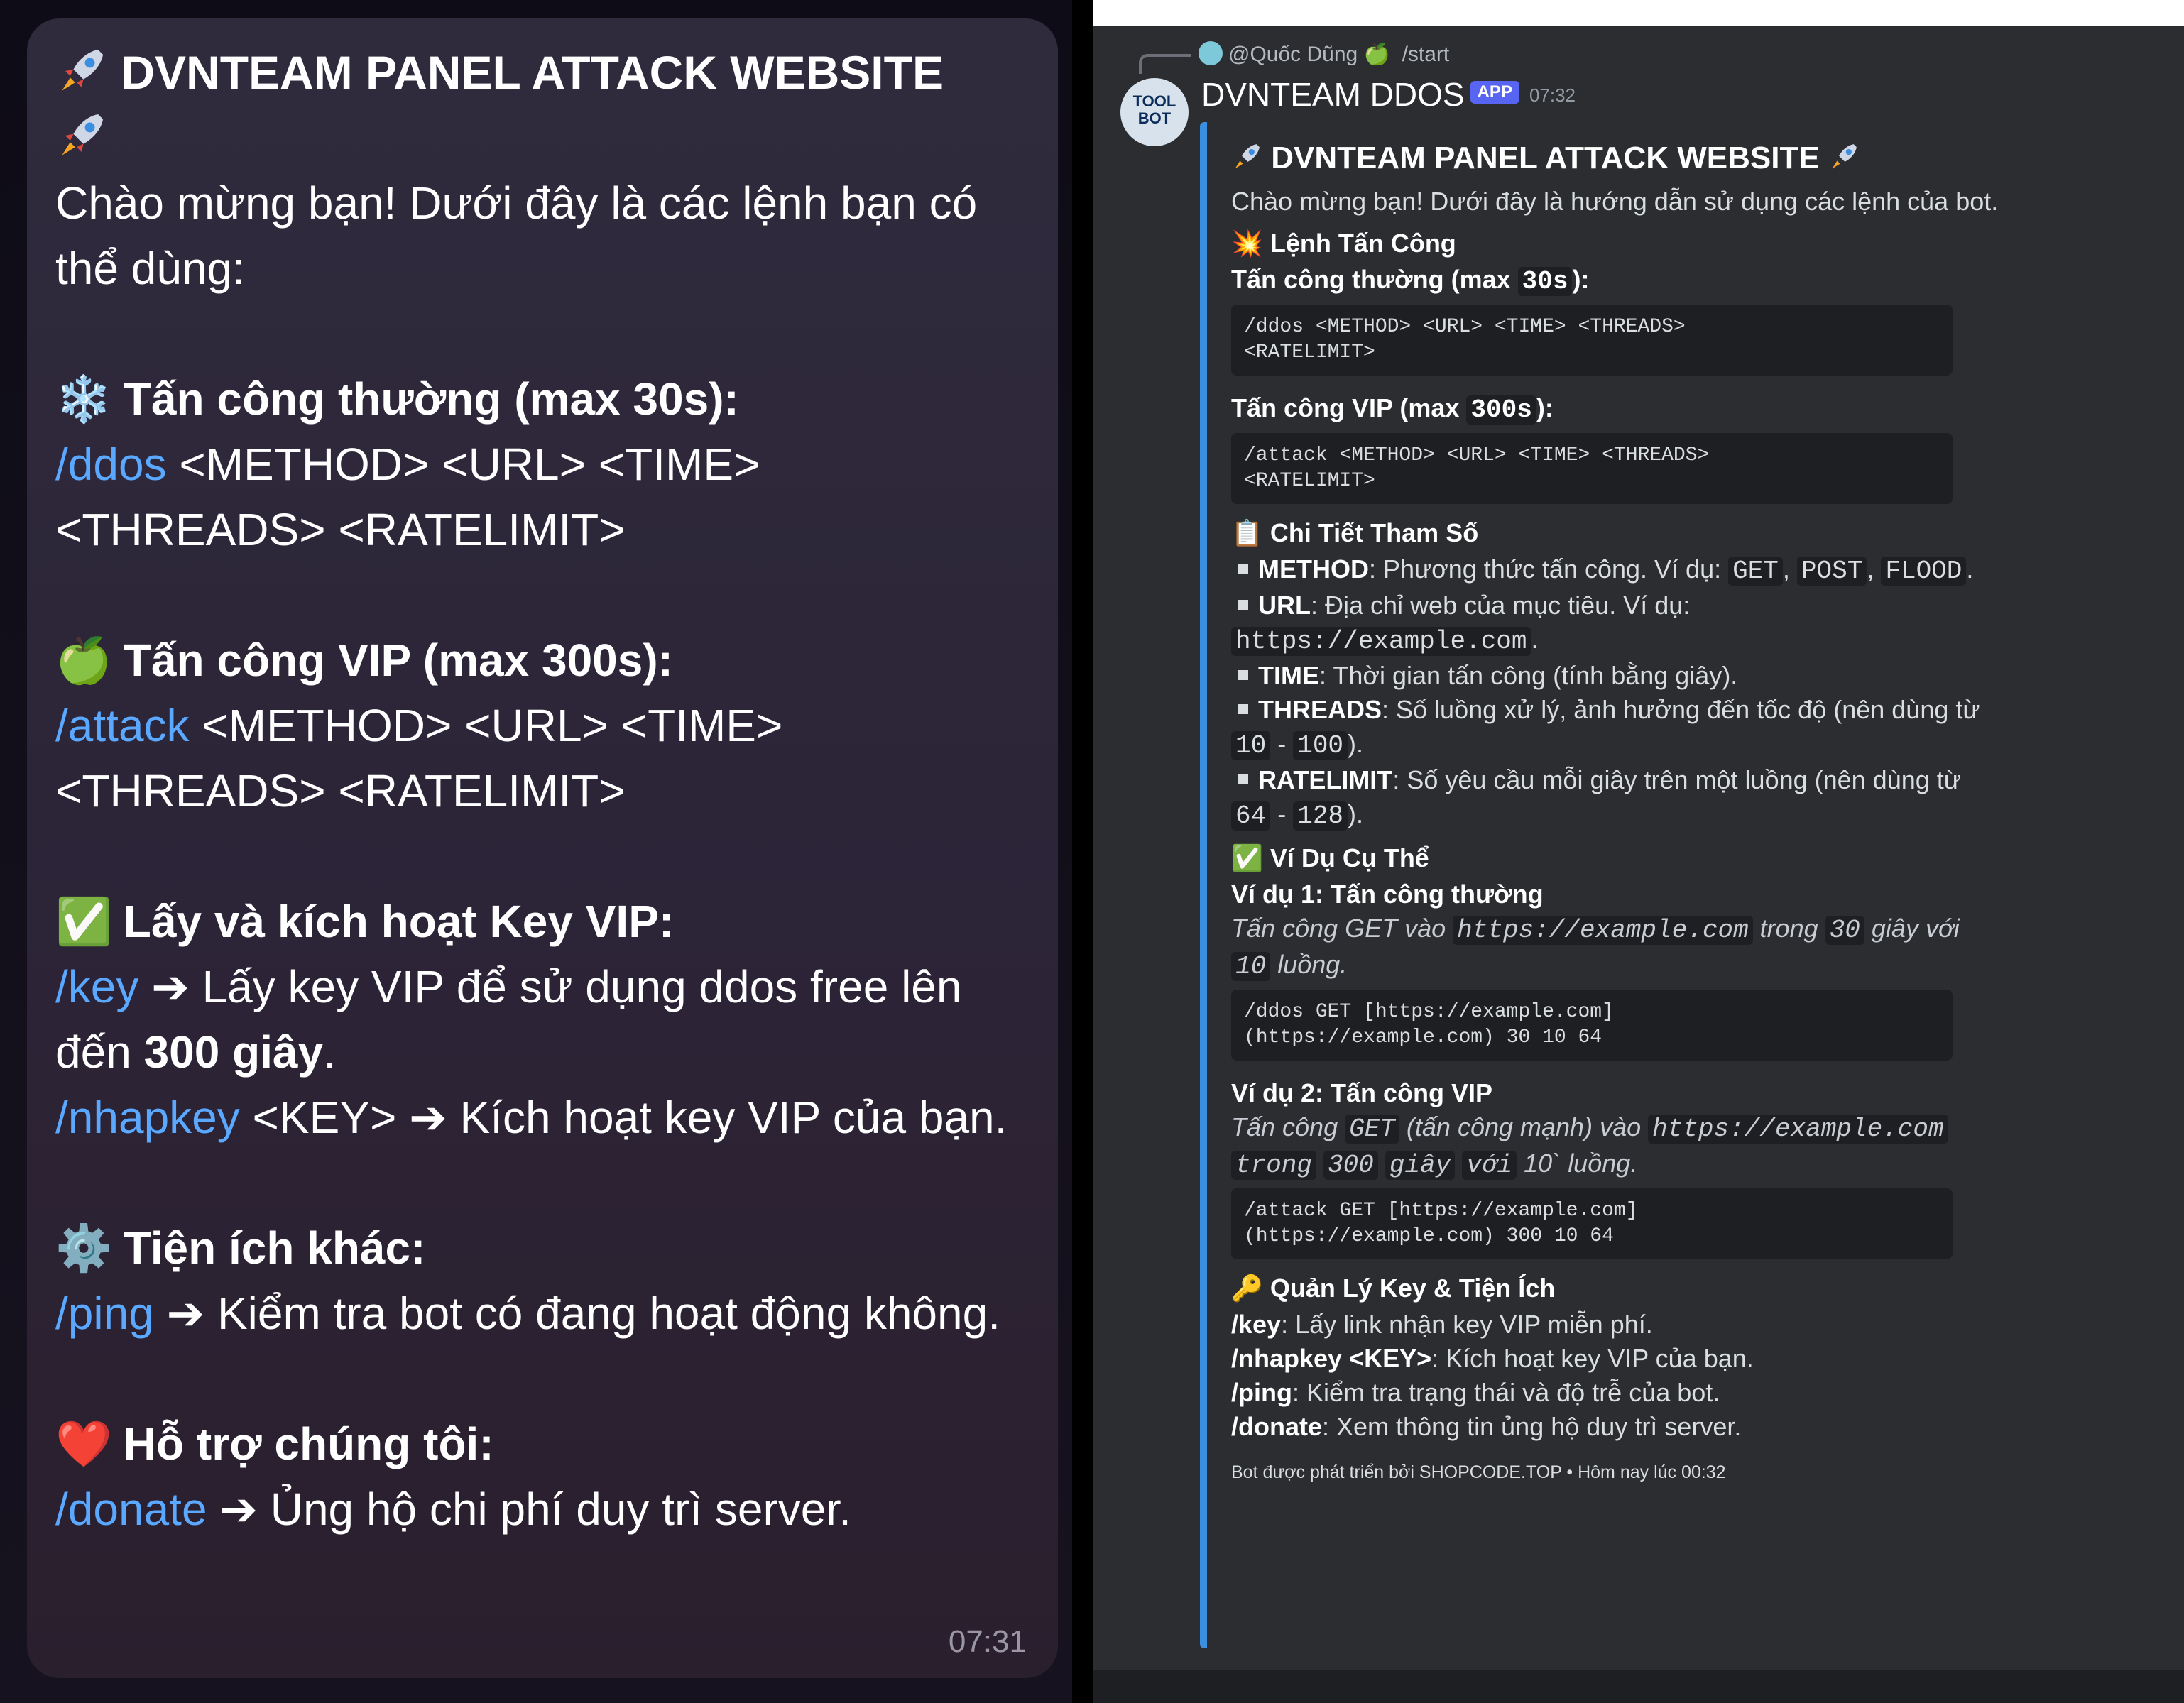  I want to click on tg-normal-heading: ❄️ Tấn công thường (max 30s):, so click(545, 399).